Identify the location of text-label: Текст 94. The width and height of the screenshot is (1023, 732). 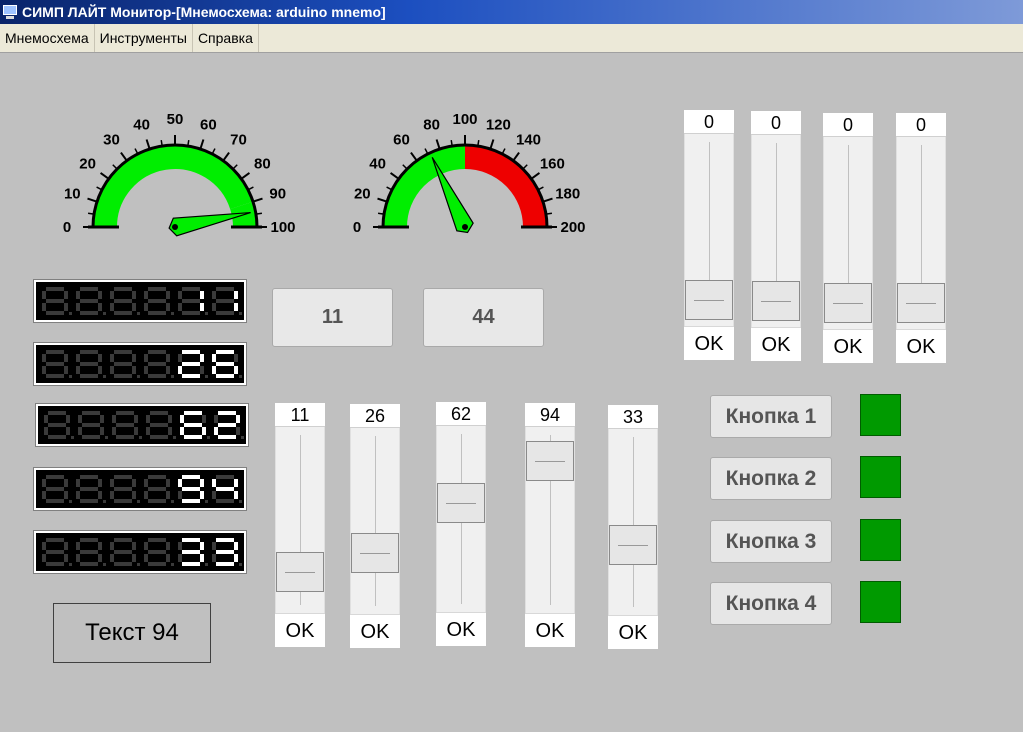
(132, 633).